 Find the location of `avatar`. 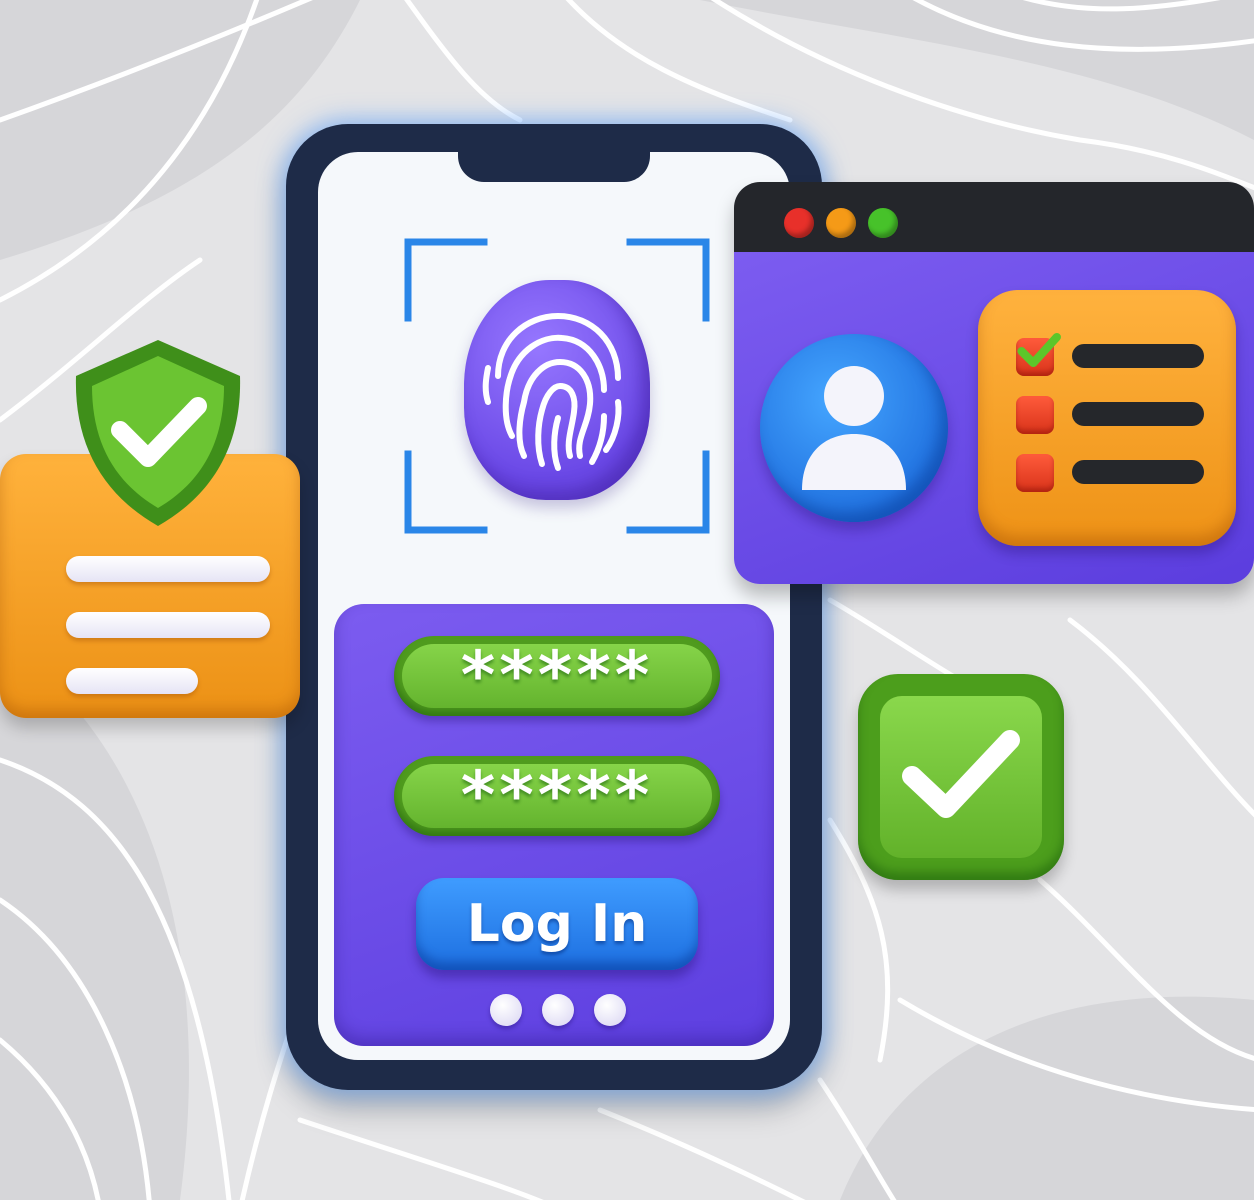

avatar is located at coordinates (854, 428).